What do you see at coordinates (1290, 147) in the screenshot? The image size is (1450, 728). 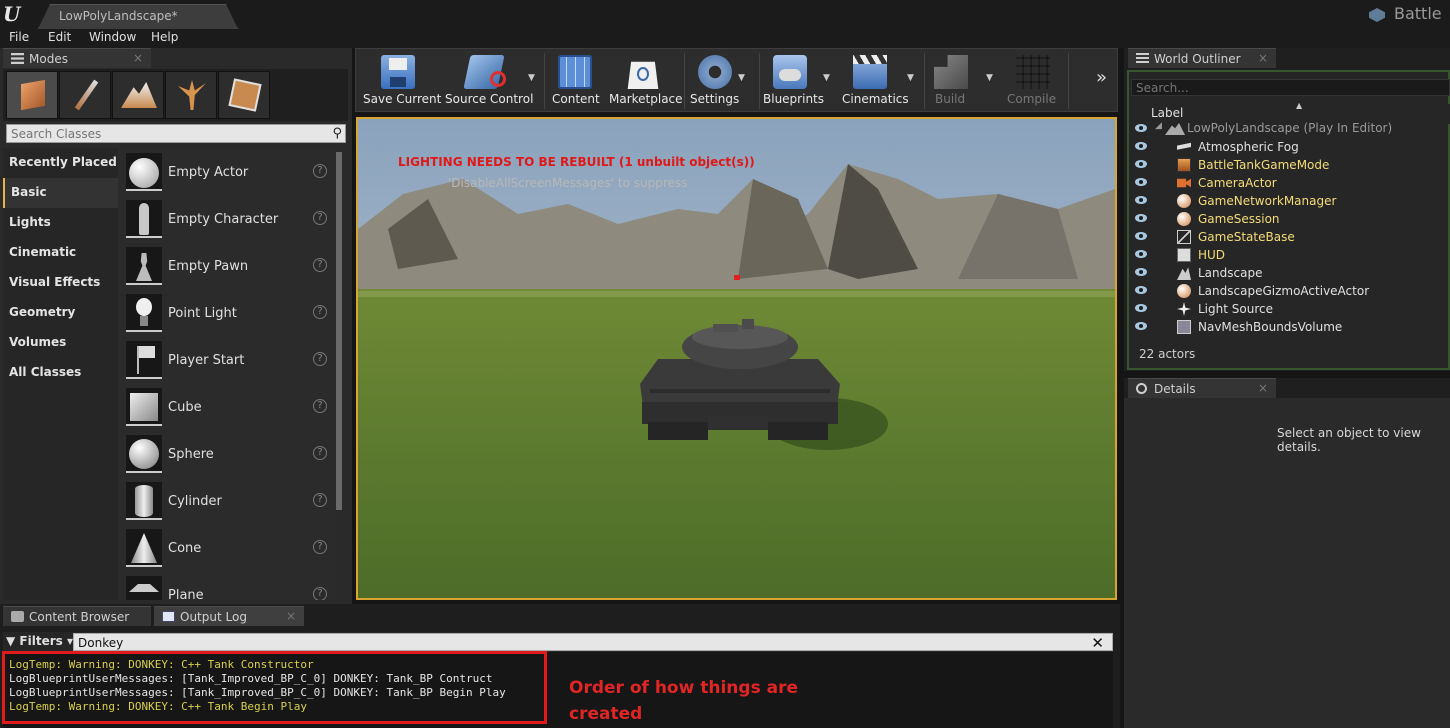 I see `outliner-row: Atmospheric Fog` at bounding box center [1290, 147].